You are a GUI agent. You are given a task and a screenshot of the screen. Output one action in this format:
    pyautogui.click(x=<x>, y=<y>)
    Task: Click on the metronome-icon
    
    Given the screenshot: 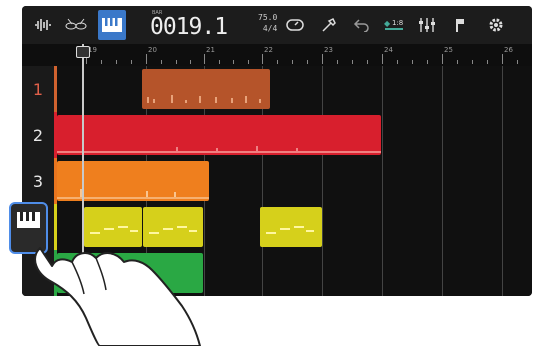 What is the action you would take?
    pyautogui.click(x=295, y=25)
    